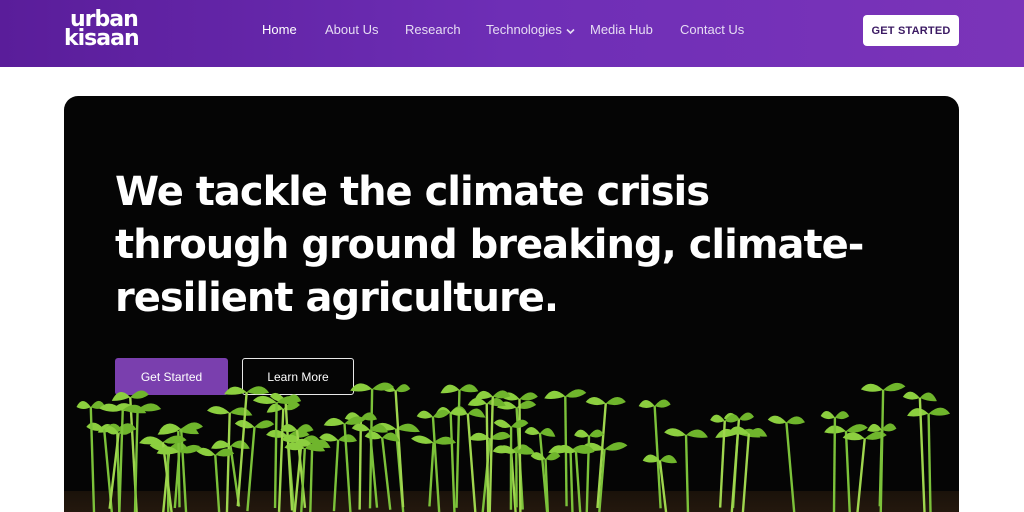 This screenshot has height=512, width=1024. Describe the element at coordinates (524, 29) in the screenshot. I see `nav-technologies-label: Technologies` at that location.